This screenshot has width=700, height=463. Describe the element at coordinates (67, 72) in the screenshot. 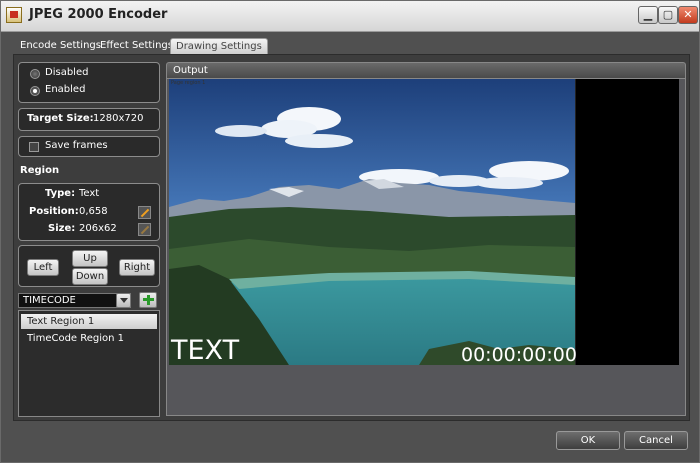

I see `disabled-label: Disabled` at that location.